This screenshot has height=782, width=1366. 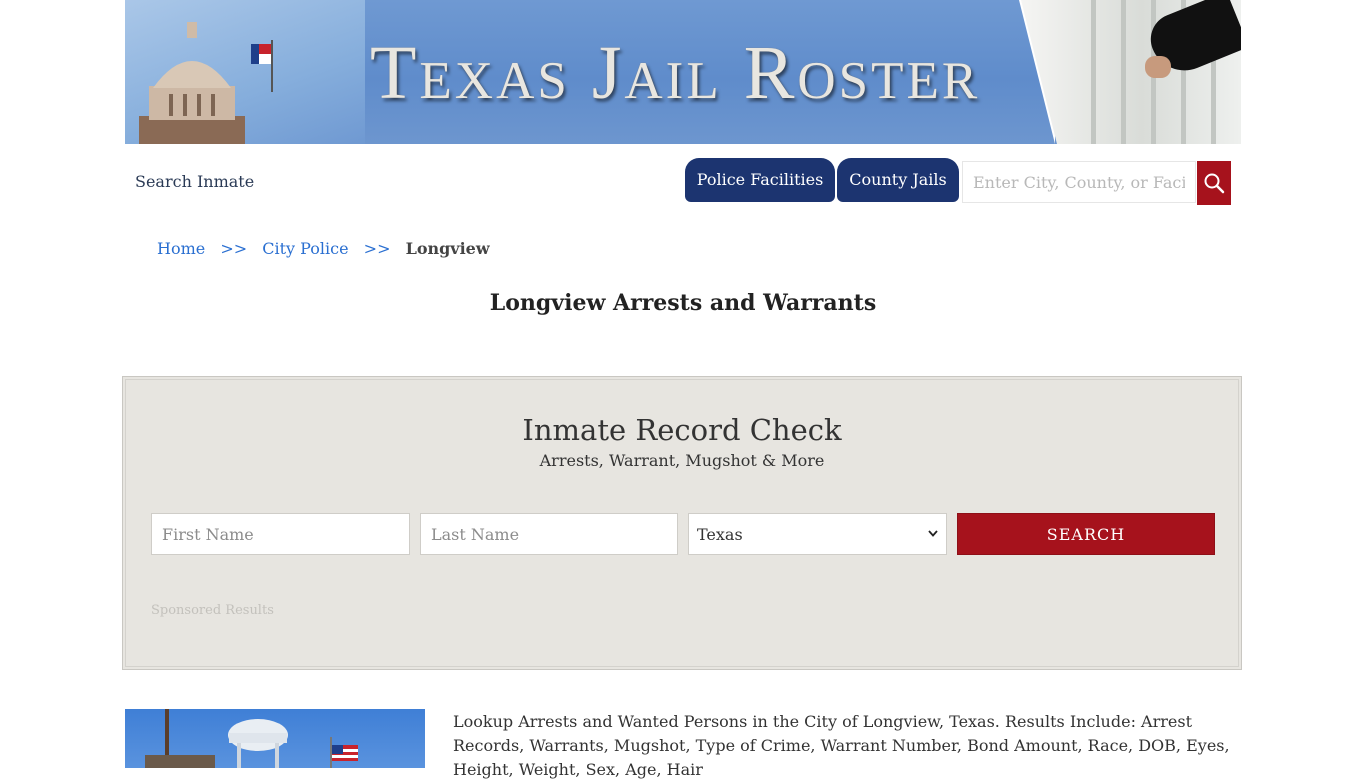 What do you see at coordinates (817, 534) in the screenshot?
I see `state-select: Texas` at bounding box center [817, 534].